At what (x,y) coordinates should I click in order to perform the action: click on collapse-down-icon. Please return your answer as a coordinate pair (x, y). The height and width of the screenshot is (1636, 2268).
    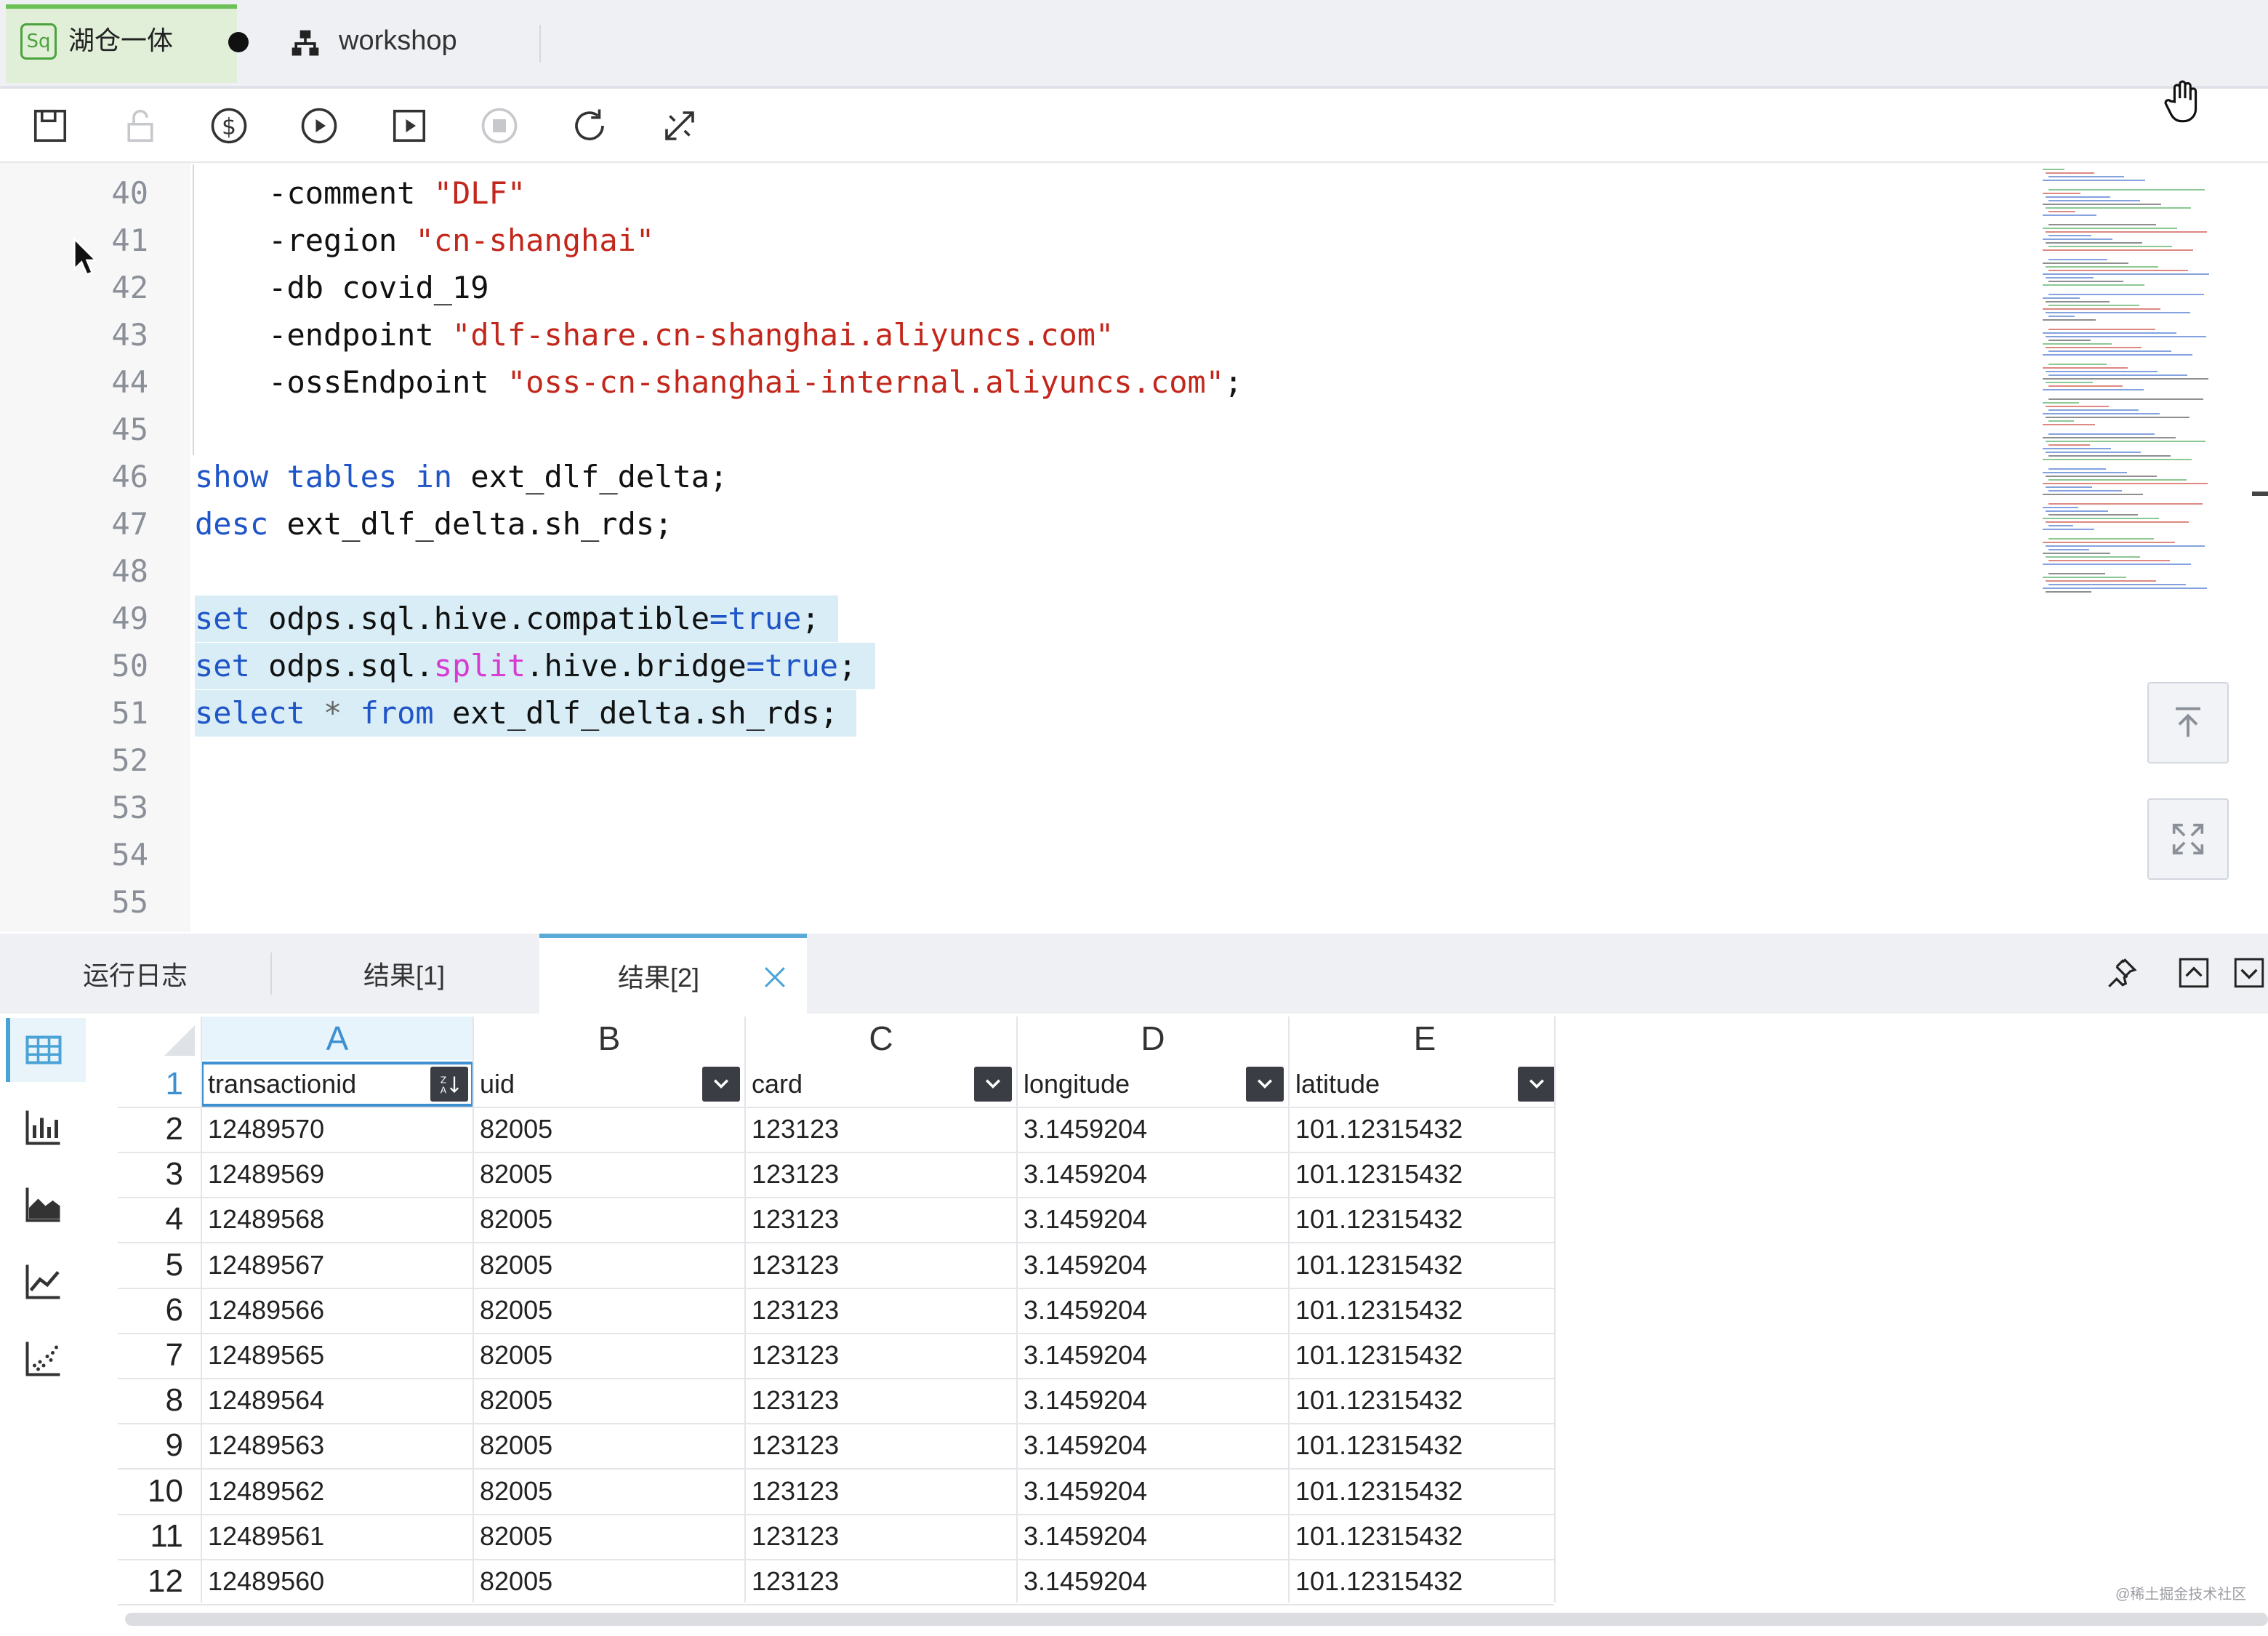
    Looking at the image, I should click on (2248, 973).